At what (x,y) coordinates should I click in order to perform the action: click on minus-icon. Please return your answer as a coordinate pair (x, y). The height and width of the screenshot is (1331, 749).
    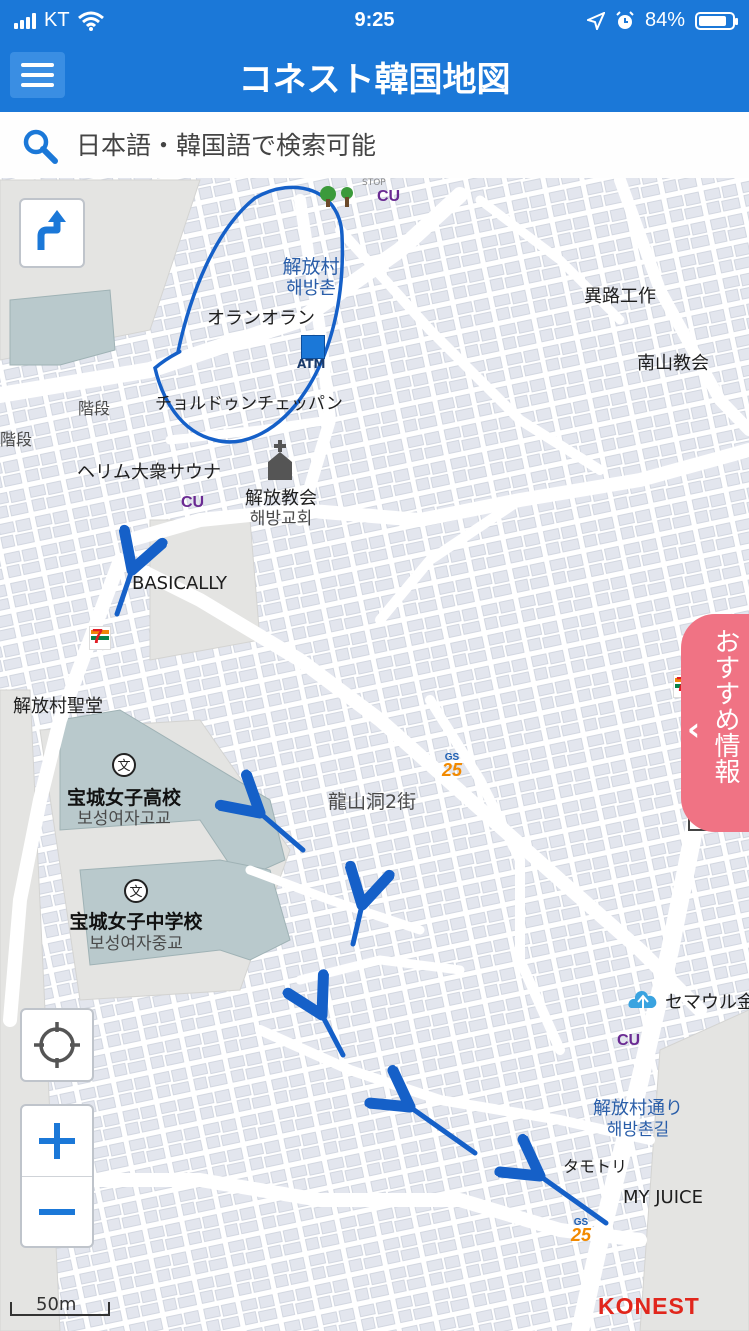
    Looking at the image, I should click on (57, 1212).